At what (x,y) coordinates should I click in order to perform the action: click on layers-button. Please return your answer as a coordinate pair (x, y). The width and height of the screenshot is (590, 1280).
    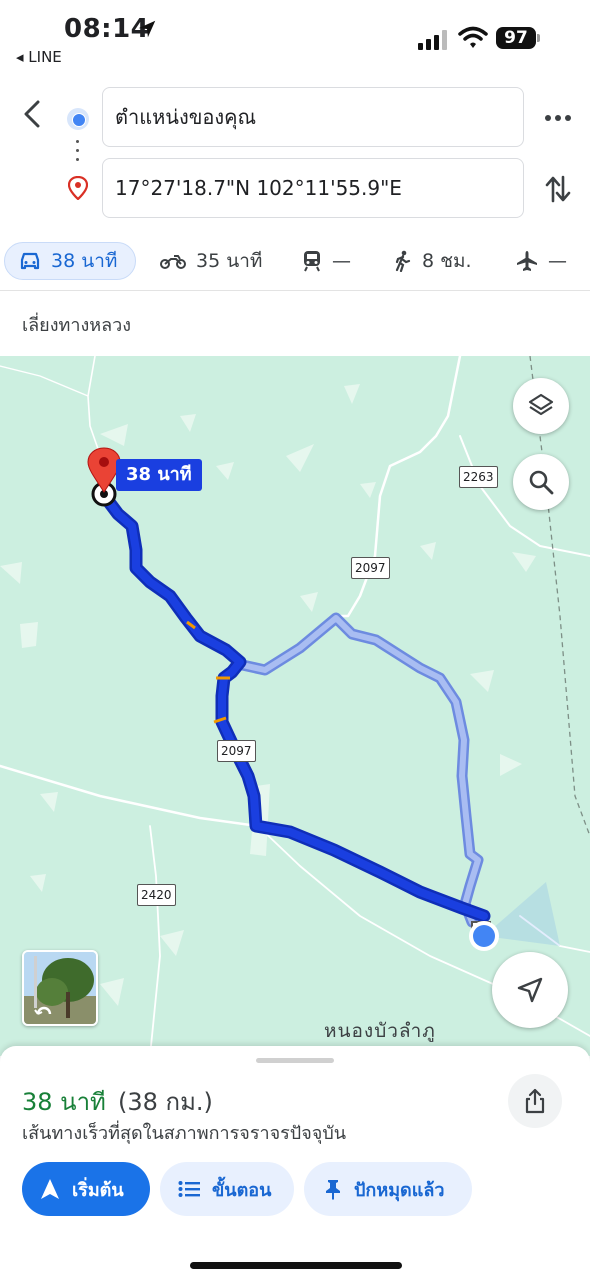
    Looking at the image, I should click on (541, 406).